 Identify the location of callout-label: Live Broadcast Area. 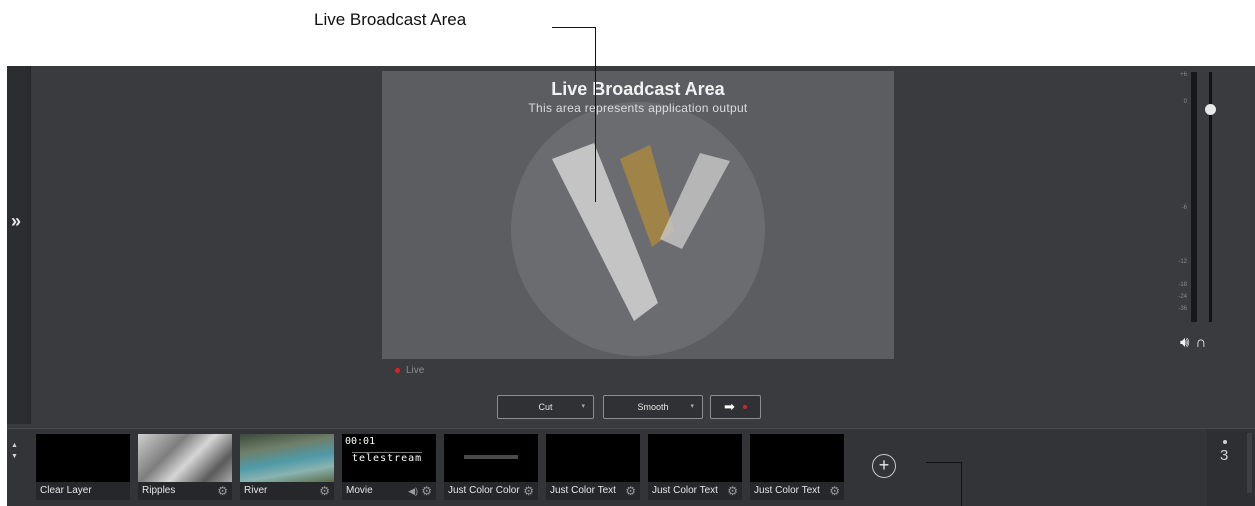
(390, 19).